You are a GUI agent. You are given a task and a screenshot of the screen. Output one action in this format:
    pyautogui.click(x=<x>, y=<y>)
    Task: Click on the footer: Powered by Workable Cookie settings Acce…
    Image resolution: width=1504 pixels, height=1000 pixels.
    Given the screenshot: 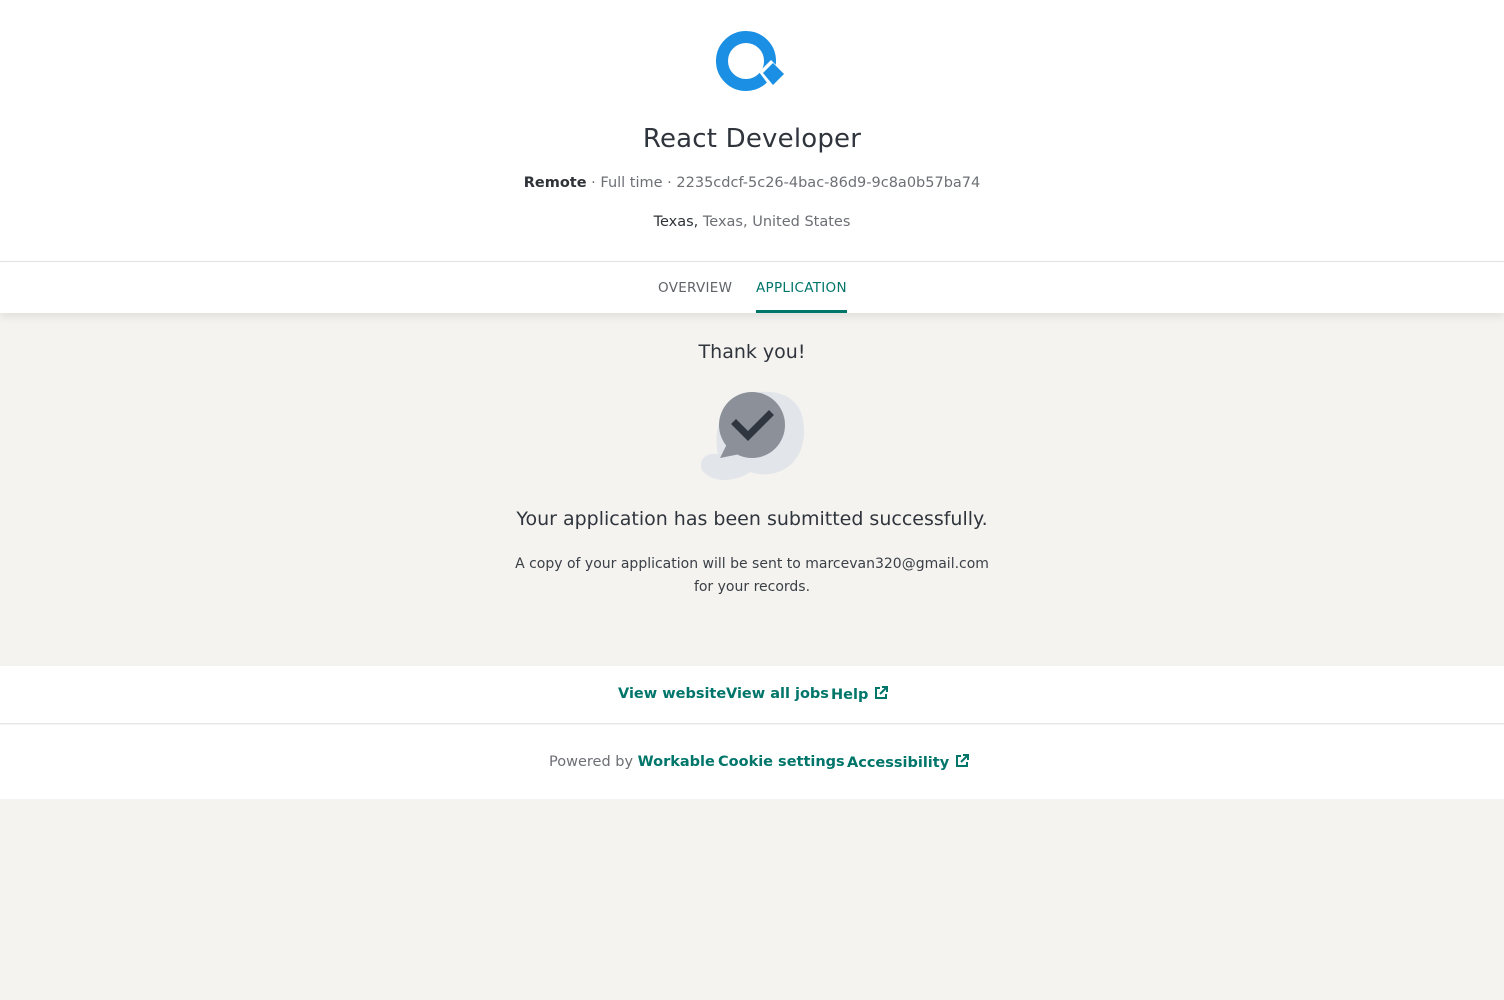 What is the action you would take?
    pyautogui.click(x=752, y=762)
    